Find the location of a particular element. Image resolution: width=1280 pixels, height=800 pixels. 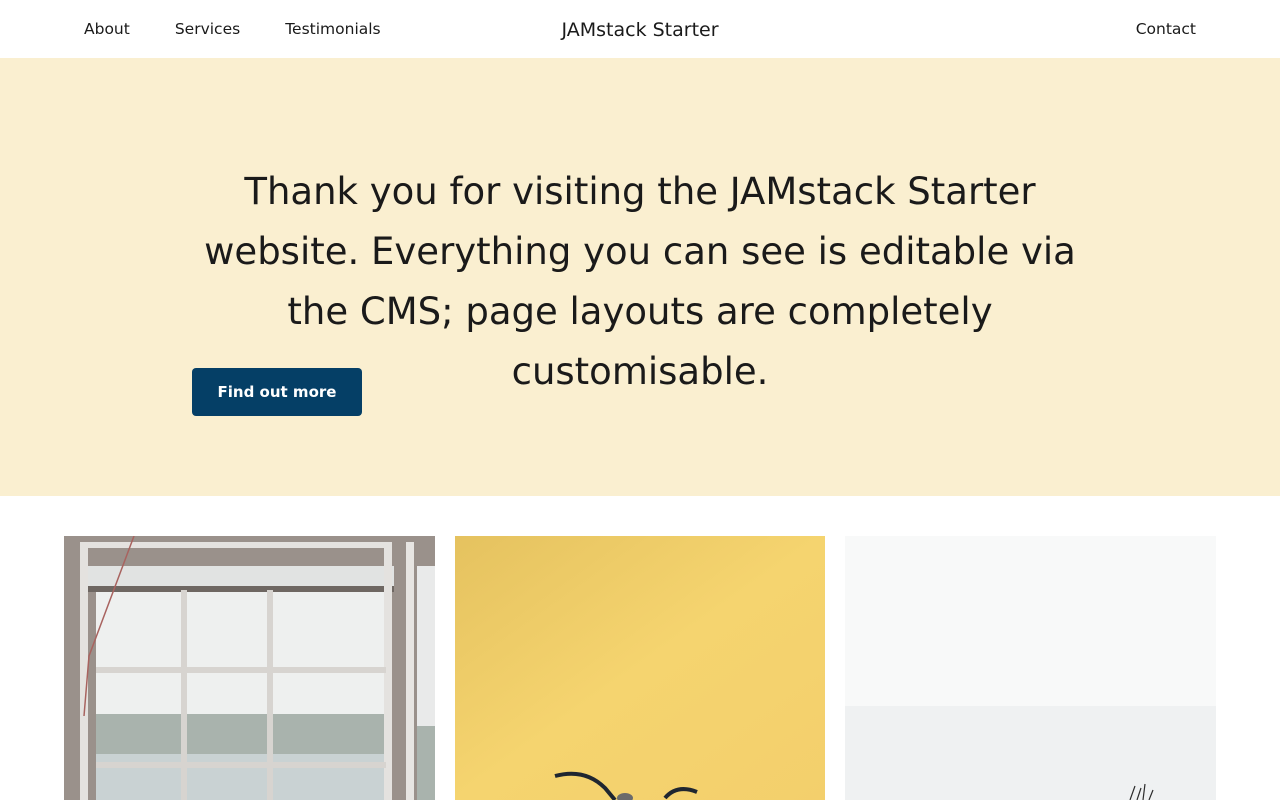

nav-link-contact: Contact is located at coordinates (1166, 29).